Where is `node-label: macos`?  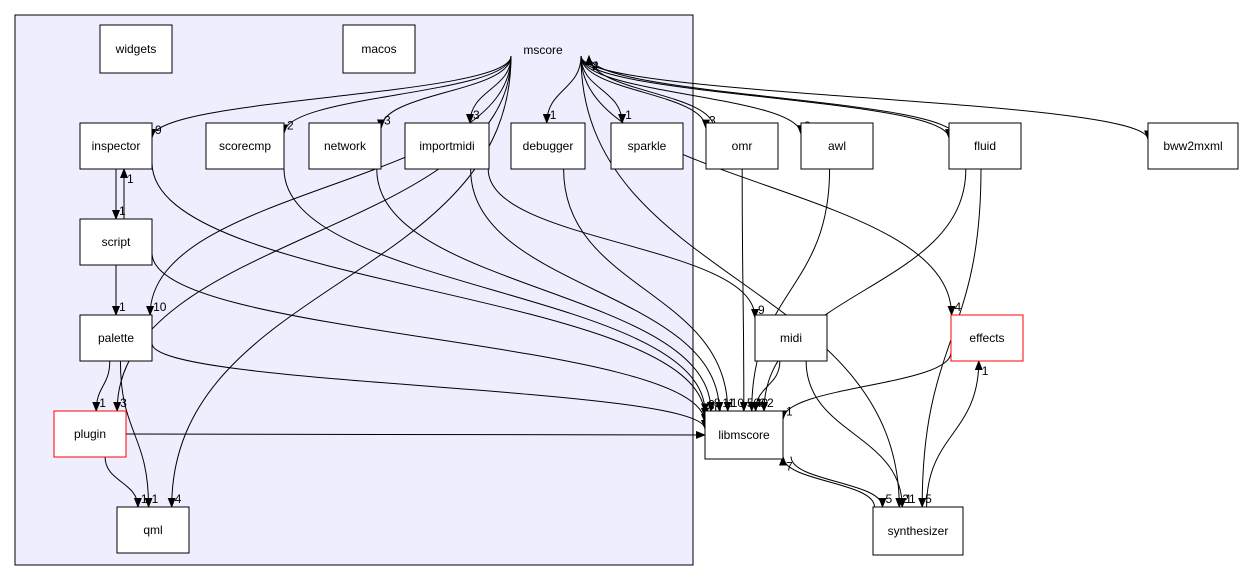
node-label: macos is located at coordinates (378, 49).